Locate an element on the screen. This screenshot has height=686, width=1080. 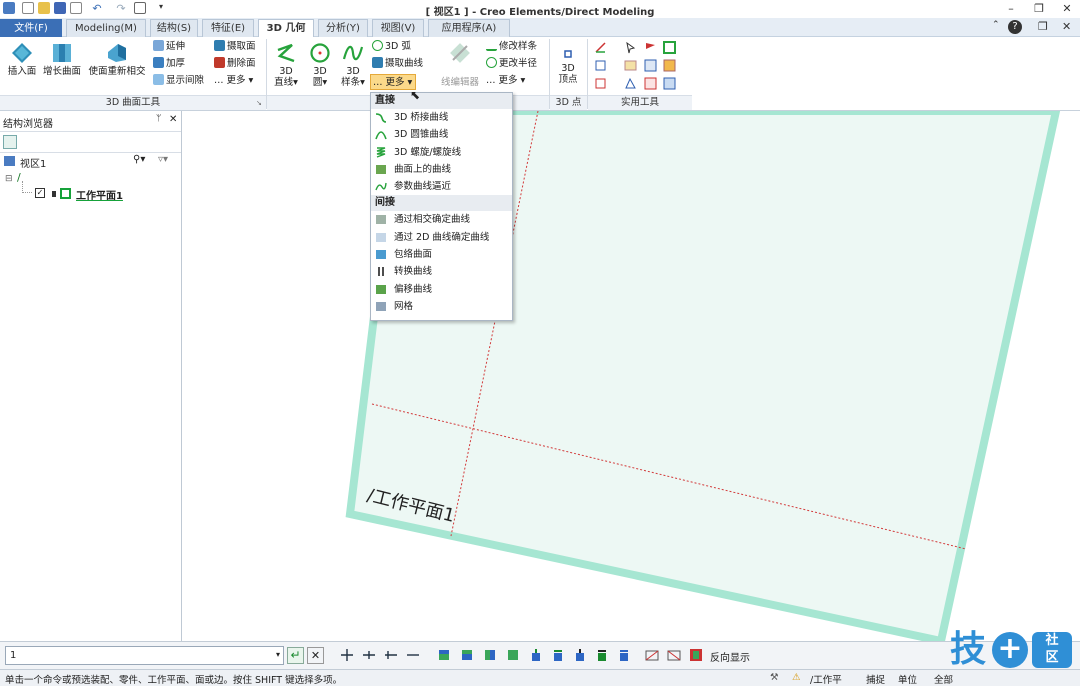
snap-tool-3-icon is located at coordinates (391, 655).